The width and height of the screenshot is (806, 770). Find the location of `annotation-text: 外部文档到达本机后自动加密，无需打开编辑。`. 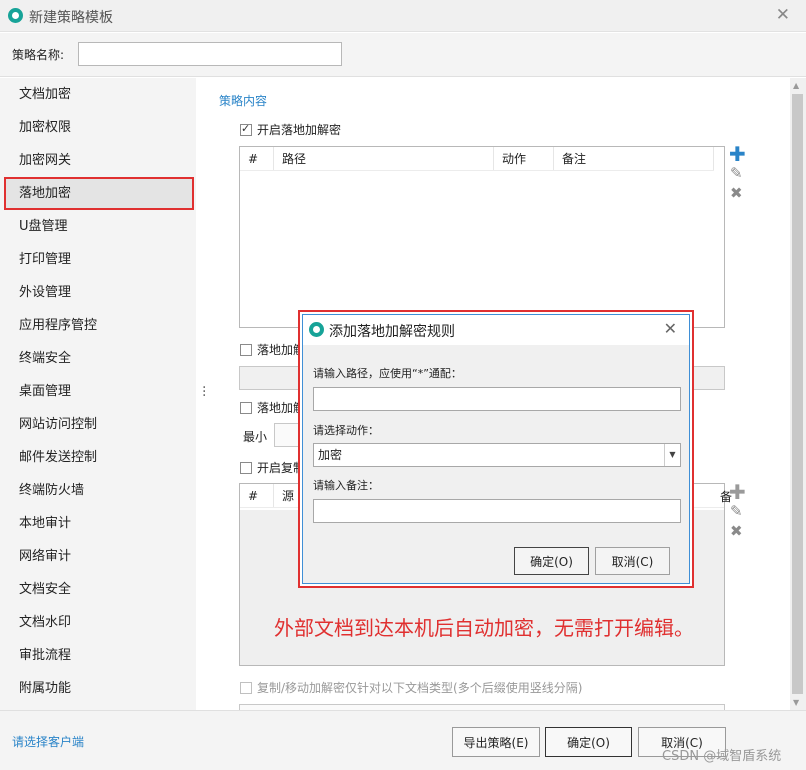

annotation-text: 外部文档到达本机后自动加密，无需打开编辑。 is located at coordinates (484, 628).